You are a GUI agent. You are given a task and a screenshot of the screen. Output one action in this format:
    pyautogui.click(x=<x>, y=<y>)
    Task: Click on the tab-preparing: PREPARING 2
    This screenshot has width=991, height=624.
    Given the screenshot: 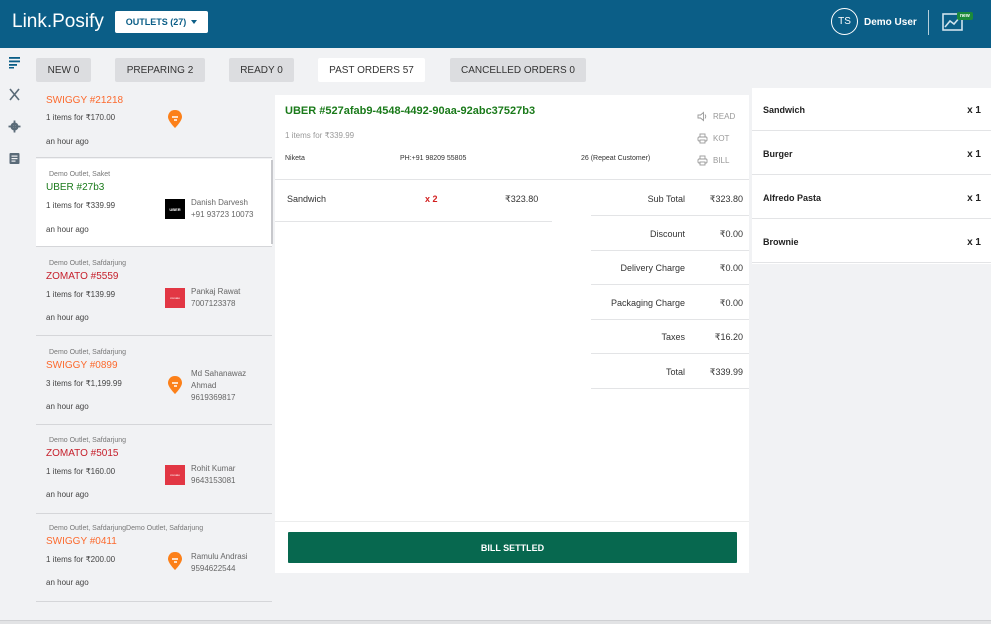 What is the action you would take?
    pyautogui.click(x=160, y=70)
    